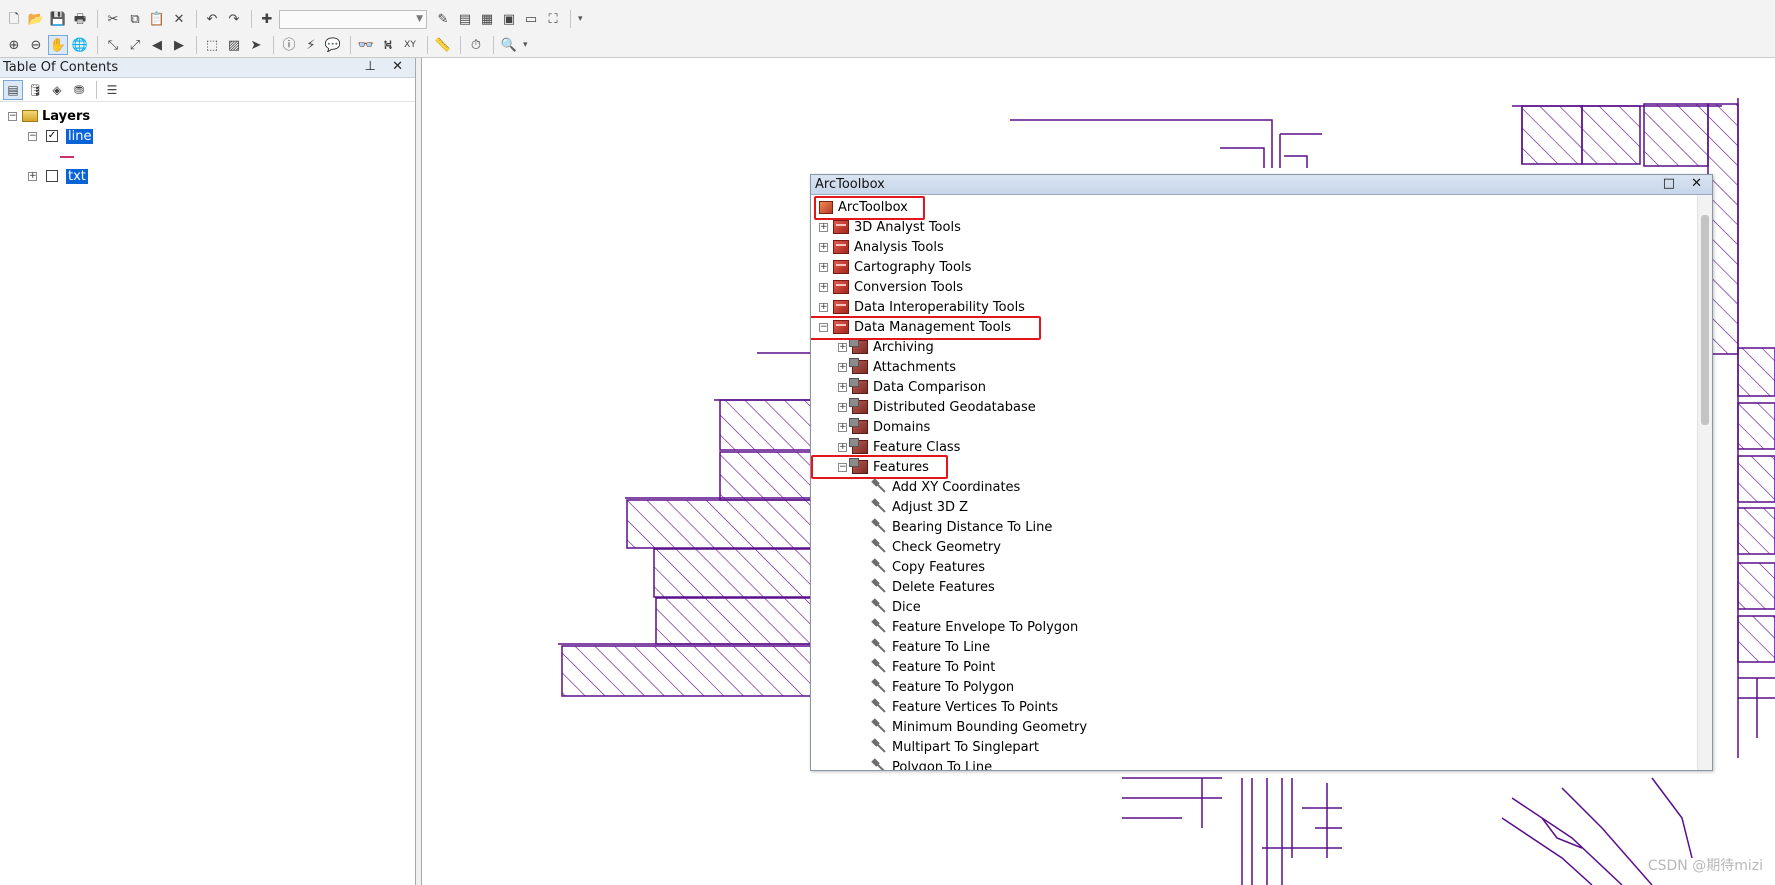 Image resolution: width=1775 pixels, height=885 pixels. Describe the element at coordinates (135, 19) in the screenshot. I see `copy-icon: ⧉` at that location.